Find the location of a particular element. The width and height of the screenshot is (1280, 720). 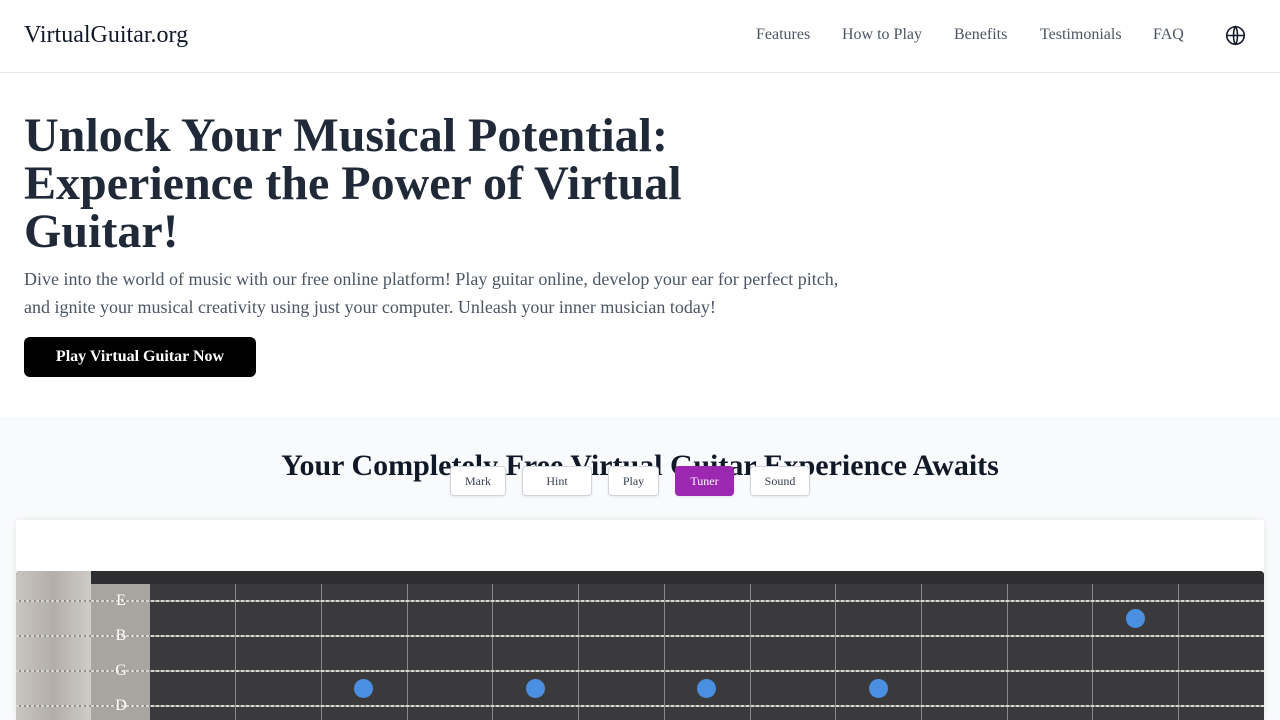

mark-button: Mark is located at coordinates (478, 481).